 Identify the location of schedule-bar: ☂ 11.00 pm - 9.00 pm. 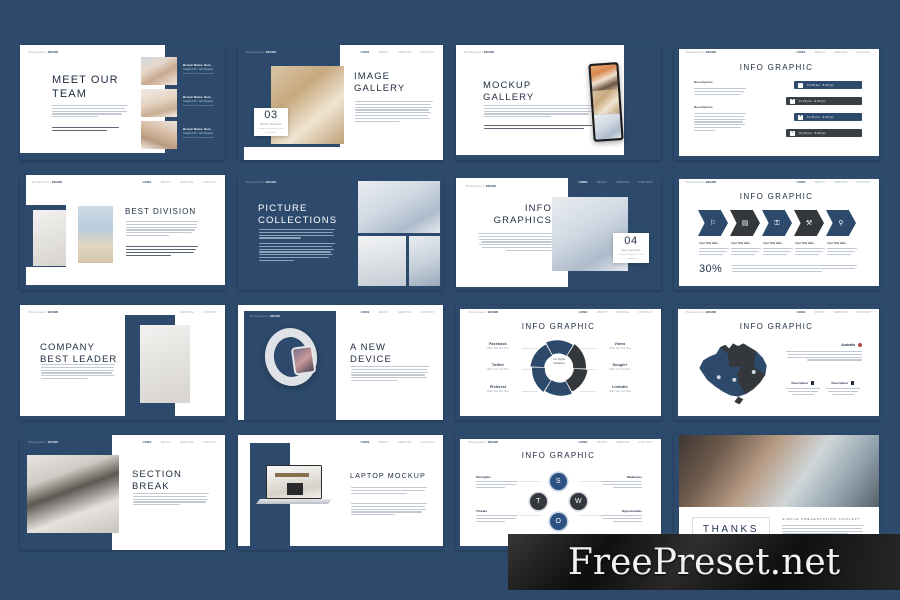
(824, 101).